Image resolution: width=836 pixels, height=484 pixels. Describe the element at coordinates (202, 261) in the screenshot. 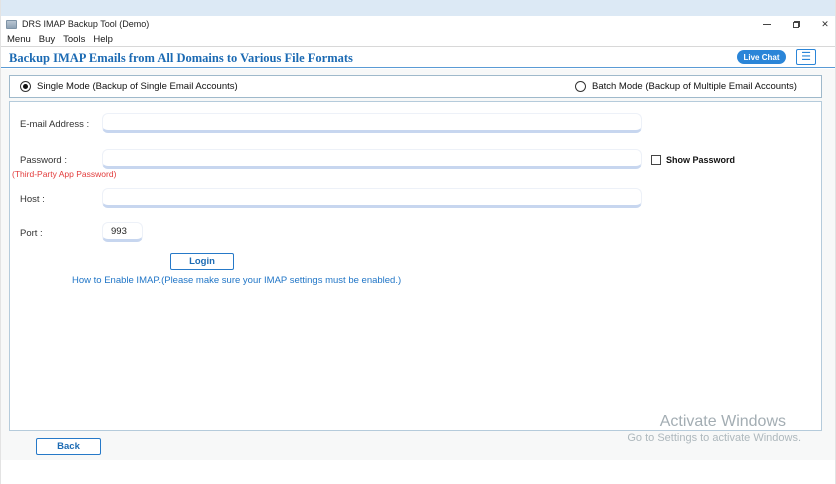

I see `login-button: Login` at that location.